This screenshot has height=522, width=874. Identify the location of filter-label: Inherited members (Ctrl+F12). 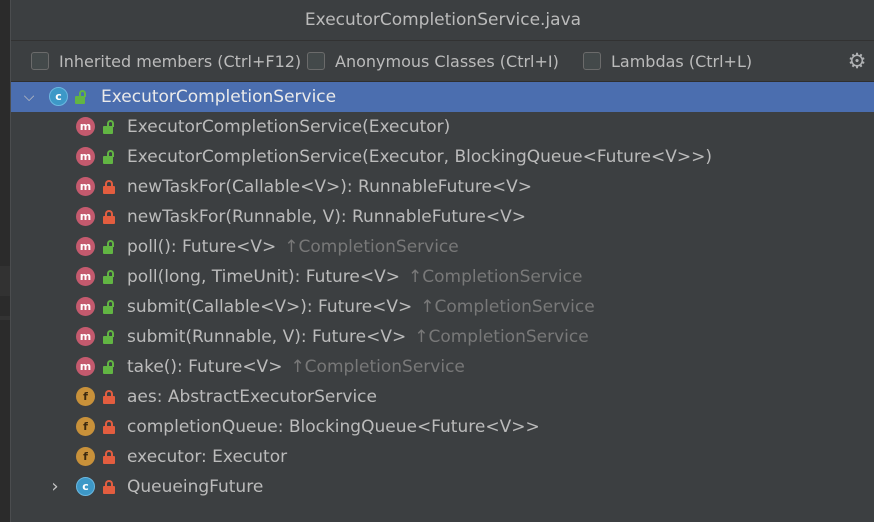
(180, 61).